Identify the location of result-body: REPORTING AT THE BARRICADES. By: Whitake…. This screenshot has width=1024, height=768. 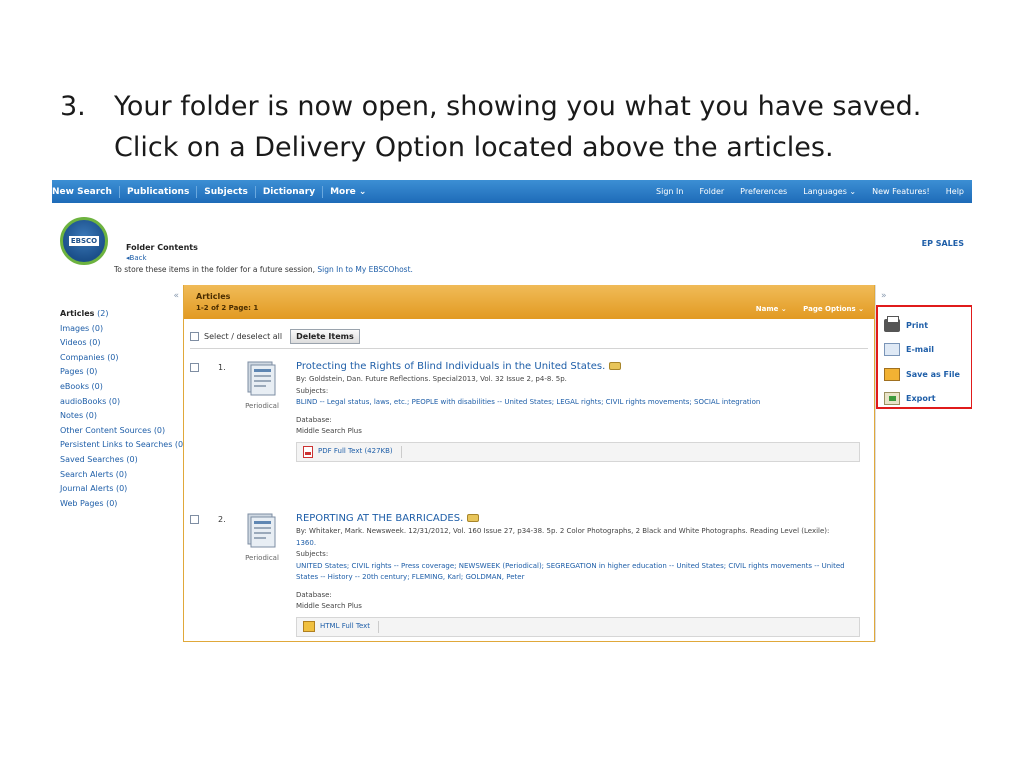
(579, 574).